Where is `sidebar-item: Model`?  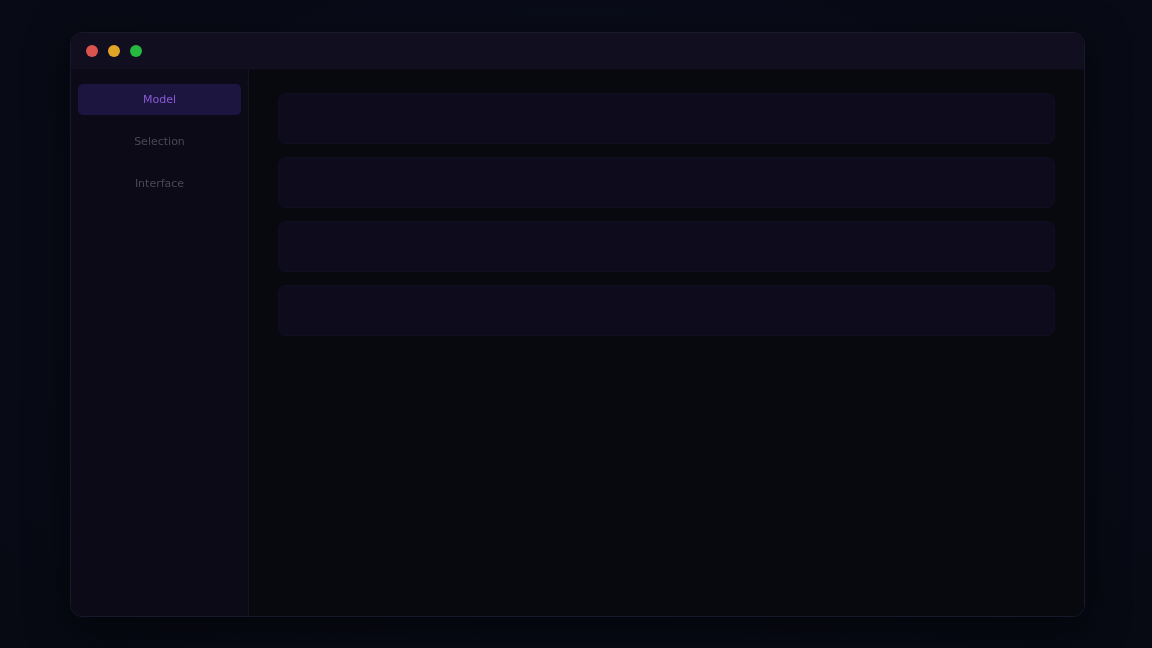
sidebar-item: Model is located at coordinates (159, 99).